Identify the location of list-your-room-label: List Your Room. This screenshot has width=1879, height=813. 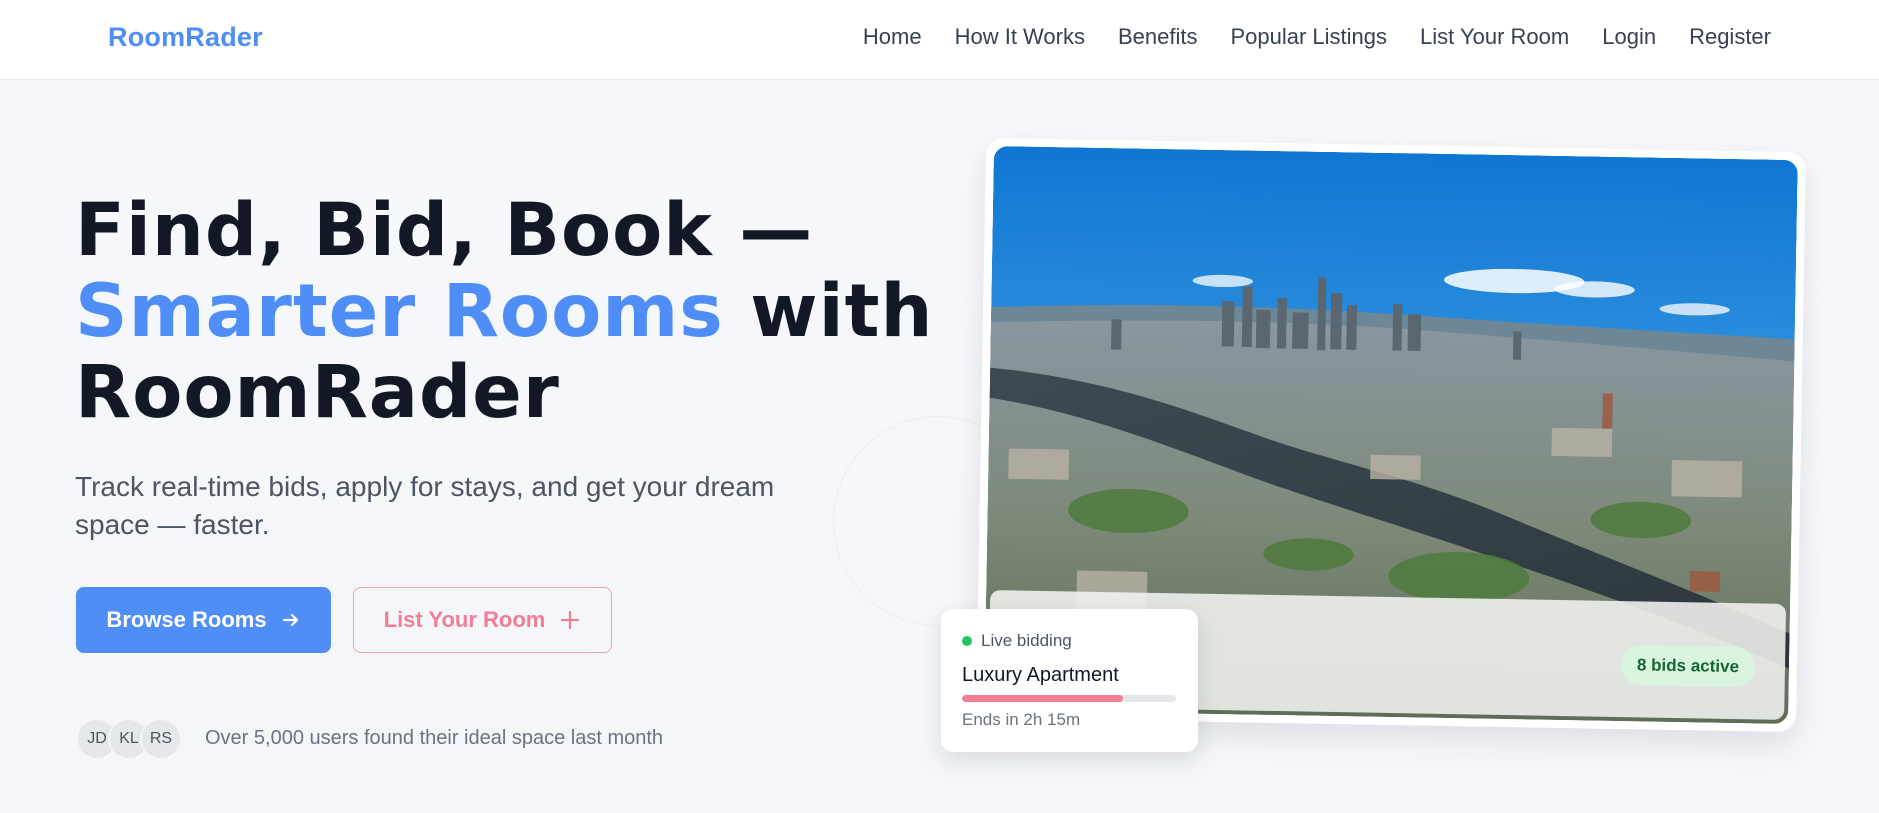
(464, 619).